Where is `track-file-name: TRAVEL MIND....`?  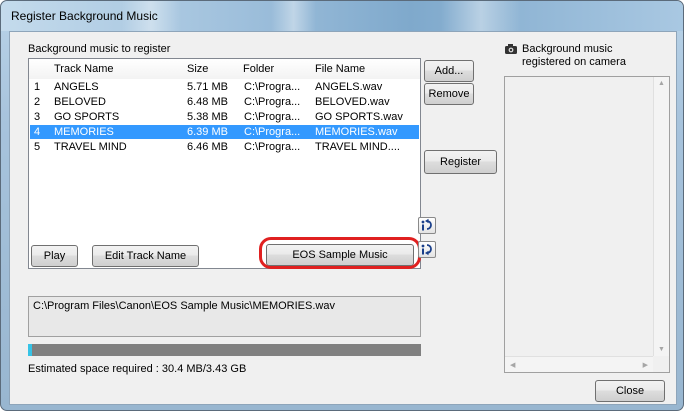 track-file-name: TRAVEL MIND.... is located at coordinates (357, 147).